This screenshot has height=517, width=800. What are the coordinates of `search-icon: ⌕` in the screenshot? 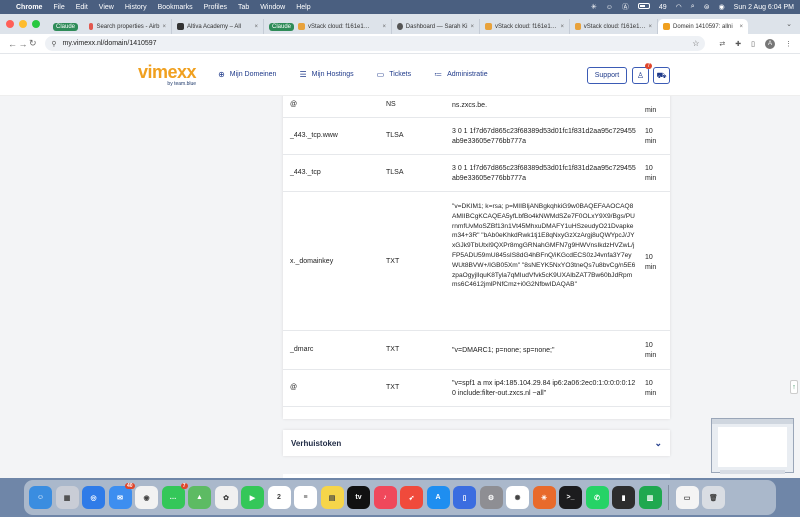 It's located at (693, 7).